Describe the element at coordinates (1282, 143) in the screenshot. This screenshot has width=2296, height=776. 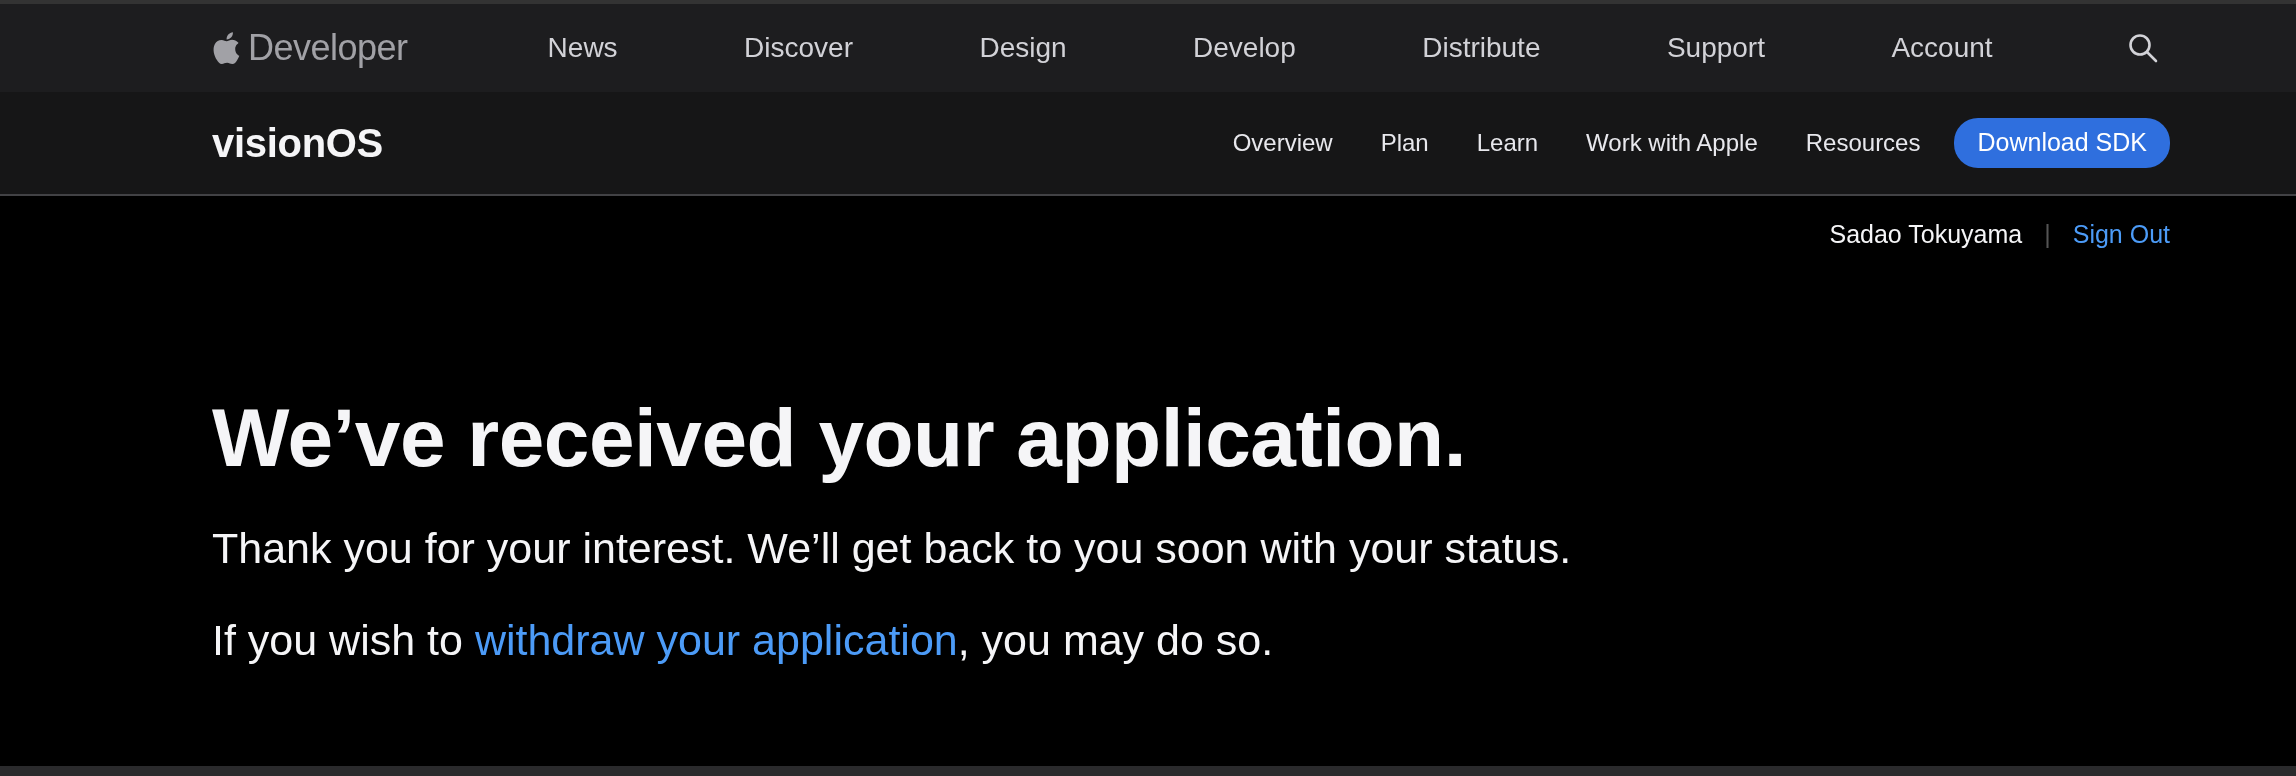
I see `subnav-link: Overview` at that location.